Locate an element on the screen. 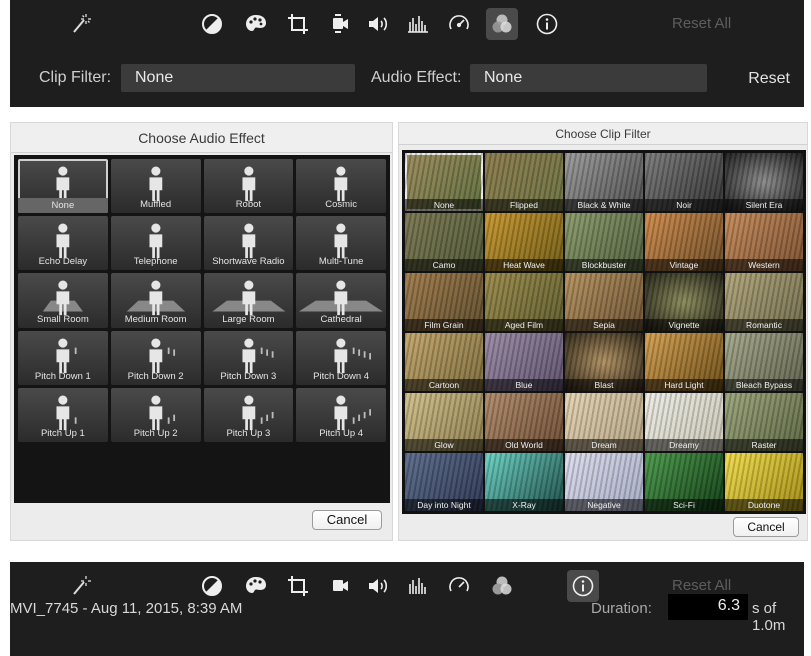  audio-effect-label: Multi-Tune is located at coordinates (341, 262).